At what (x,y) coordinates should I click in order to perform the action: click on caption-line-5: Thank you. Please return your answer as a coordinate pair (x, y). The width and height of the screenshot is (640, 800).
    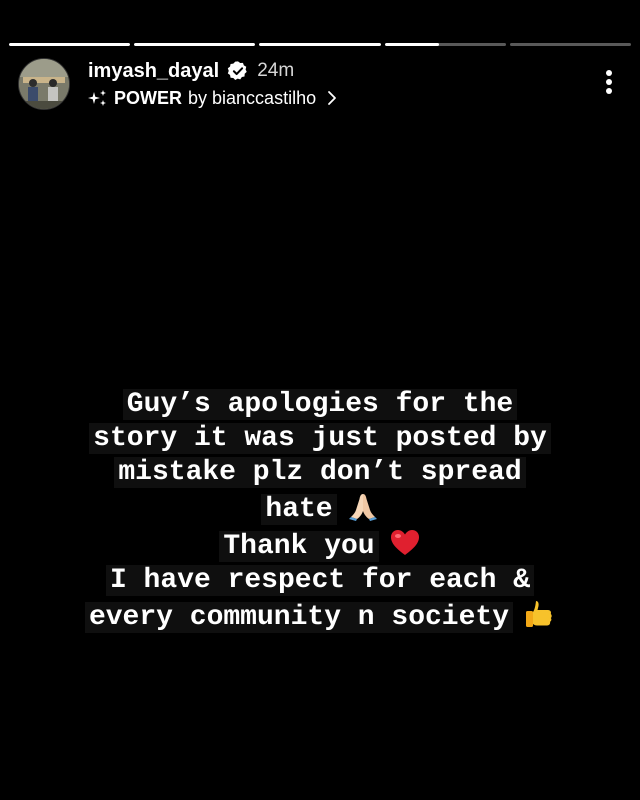
    Looking at the image, I should click on (320, 545).